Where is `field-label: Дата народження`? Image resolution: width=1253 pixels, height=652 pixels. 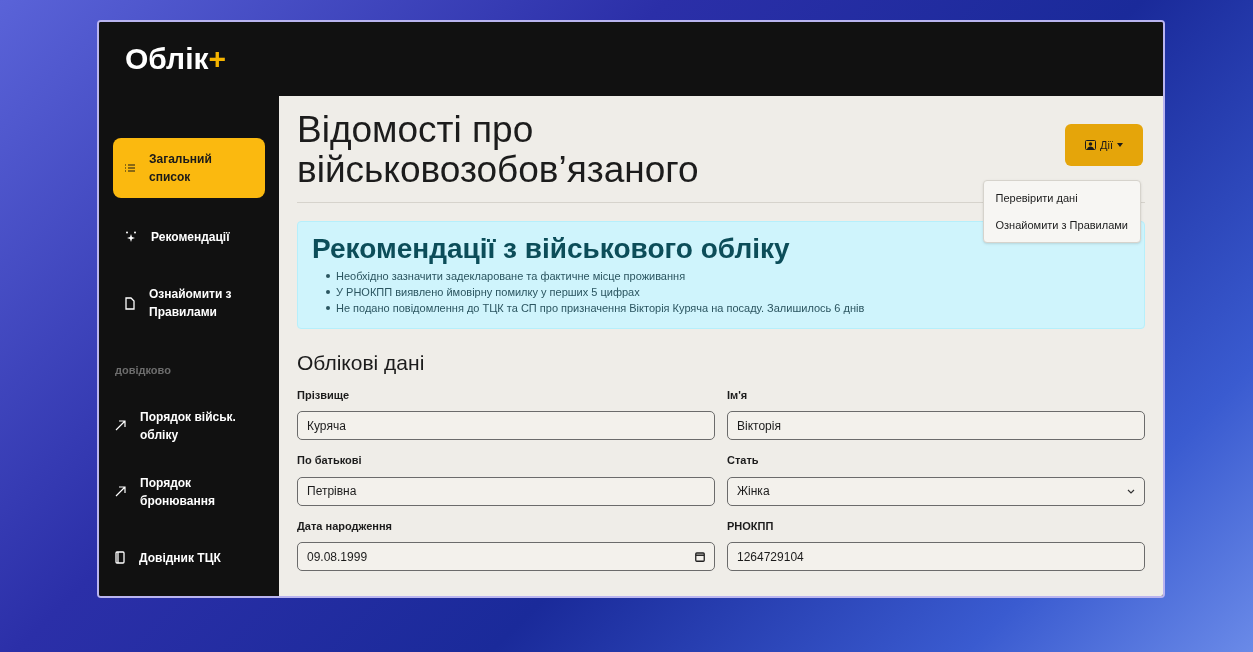 field-label: Дата народження is located at coordinates (345, 526).